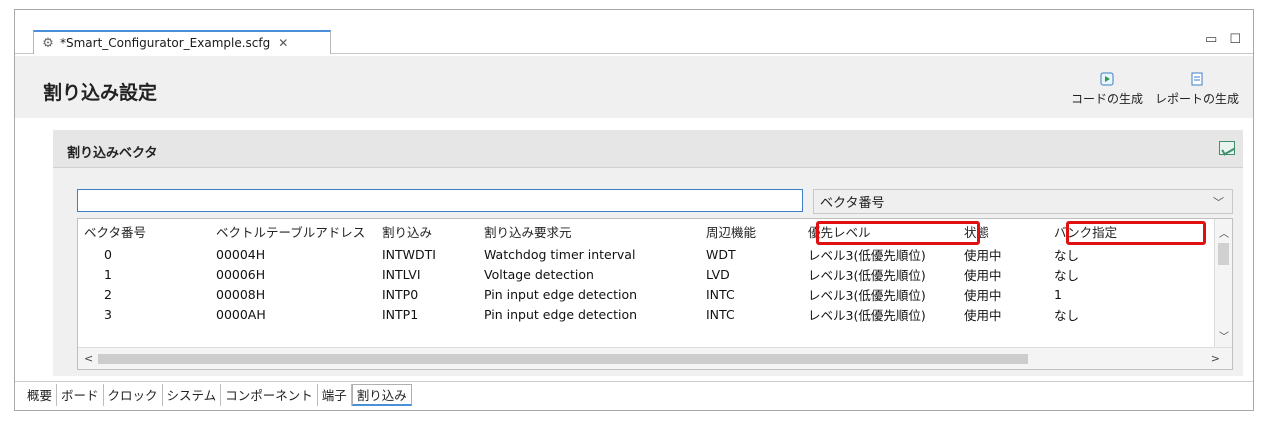  What do you see at coordinates (241, 254) in the screenshot?
I see `cell-address: 00004H` at bounding box center [241, 254].